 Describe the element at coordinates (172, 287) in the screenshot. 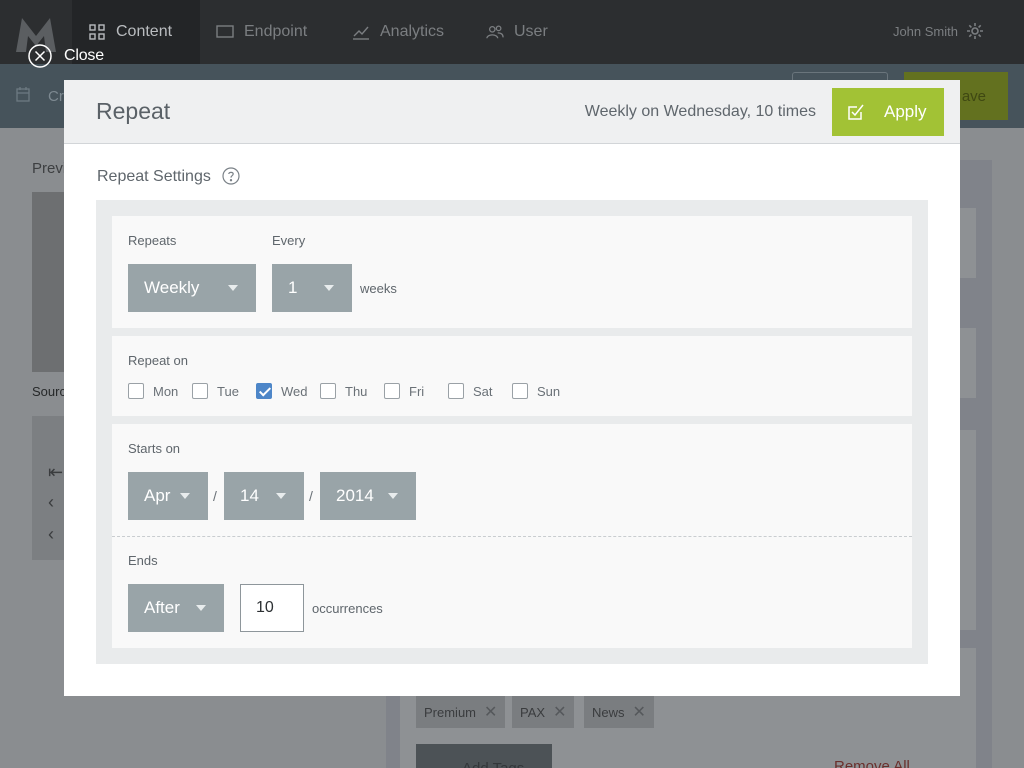

I see `repeats-value: Weekly` at that location.